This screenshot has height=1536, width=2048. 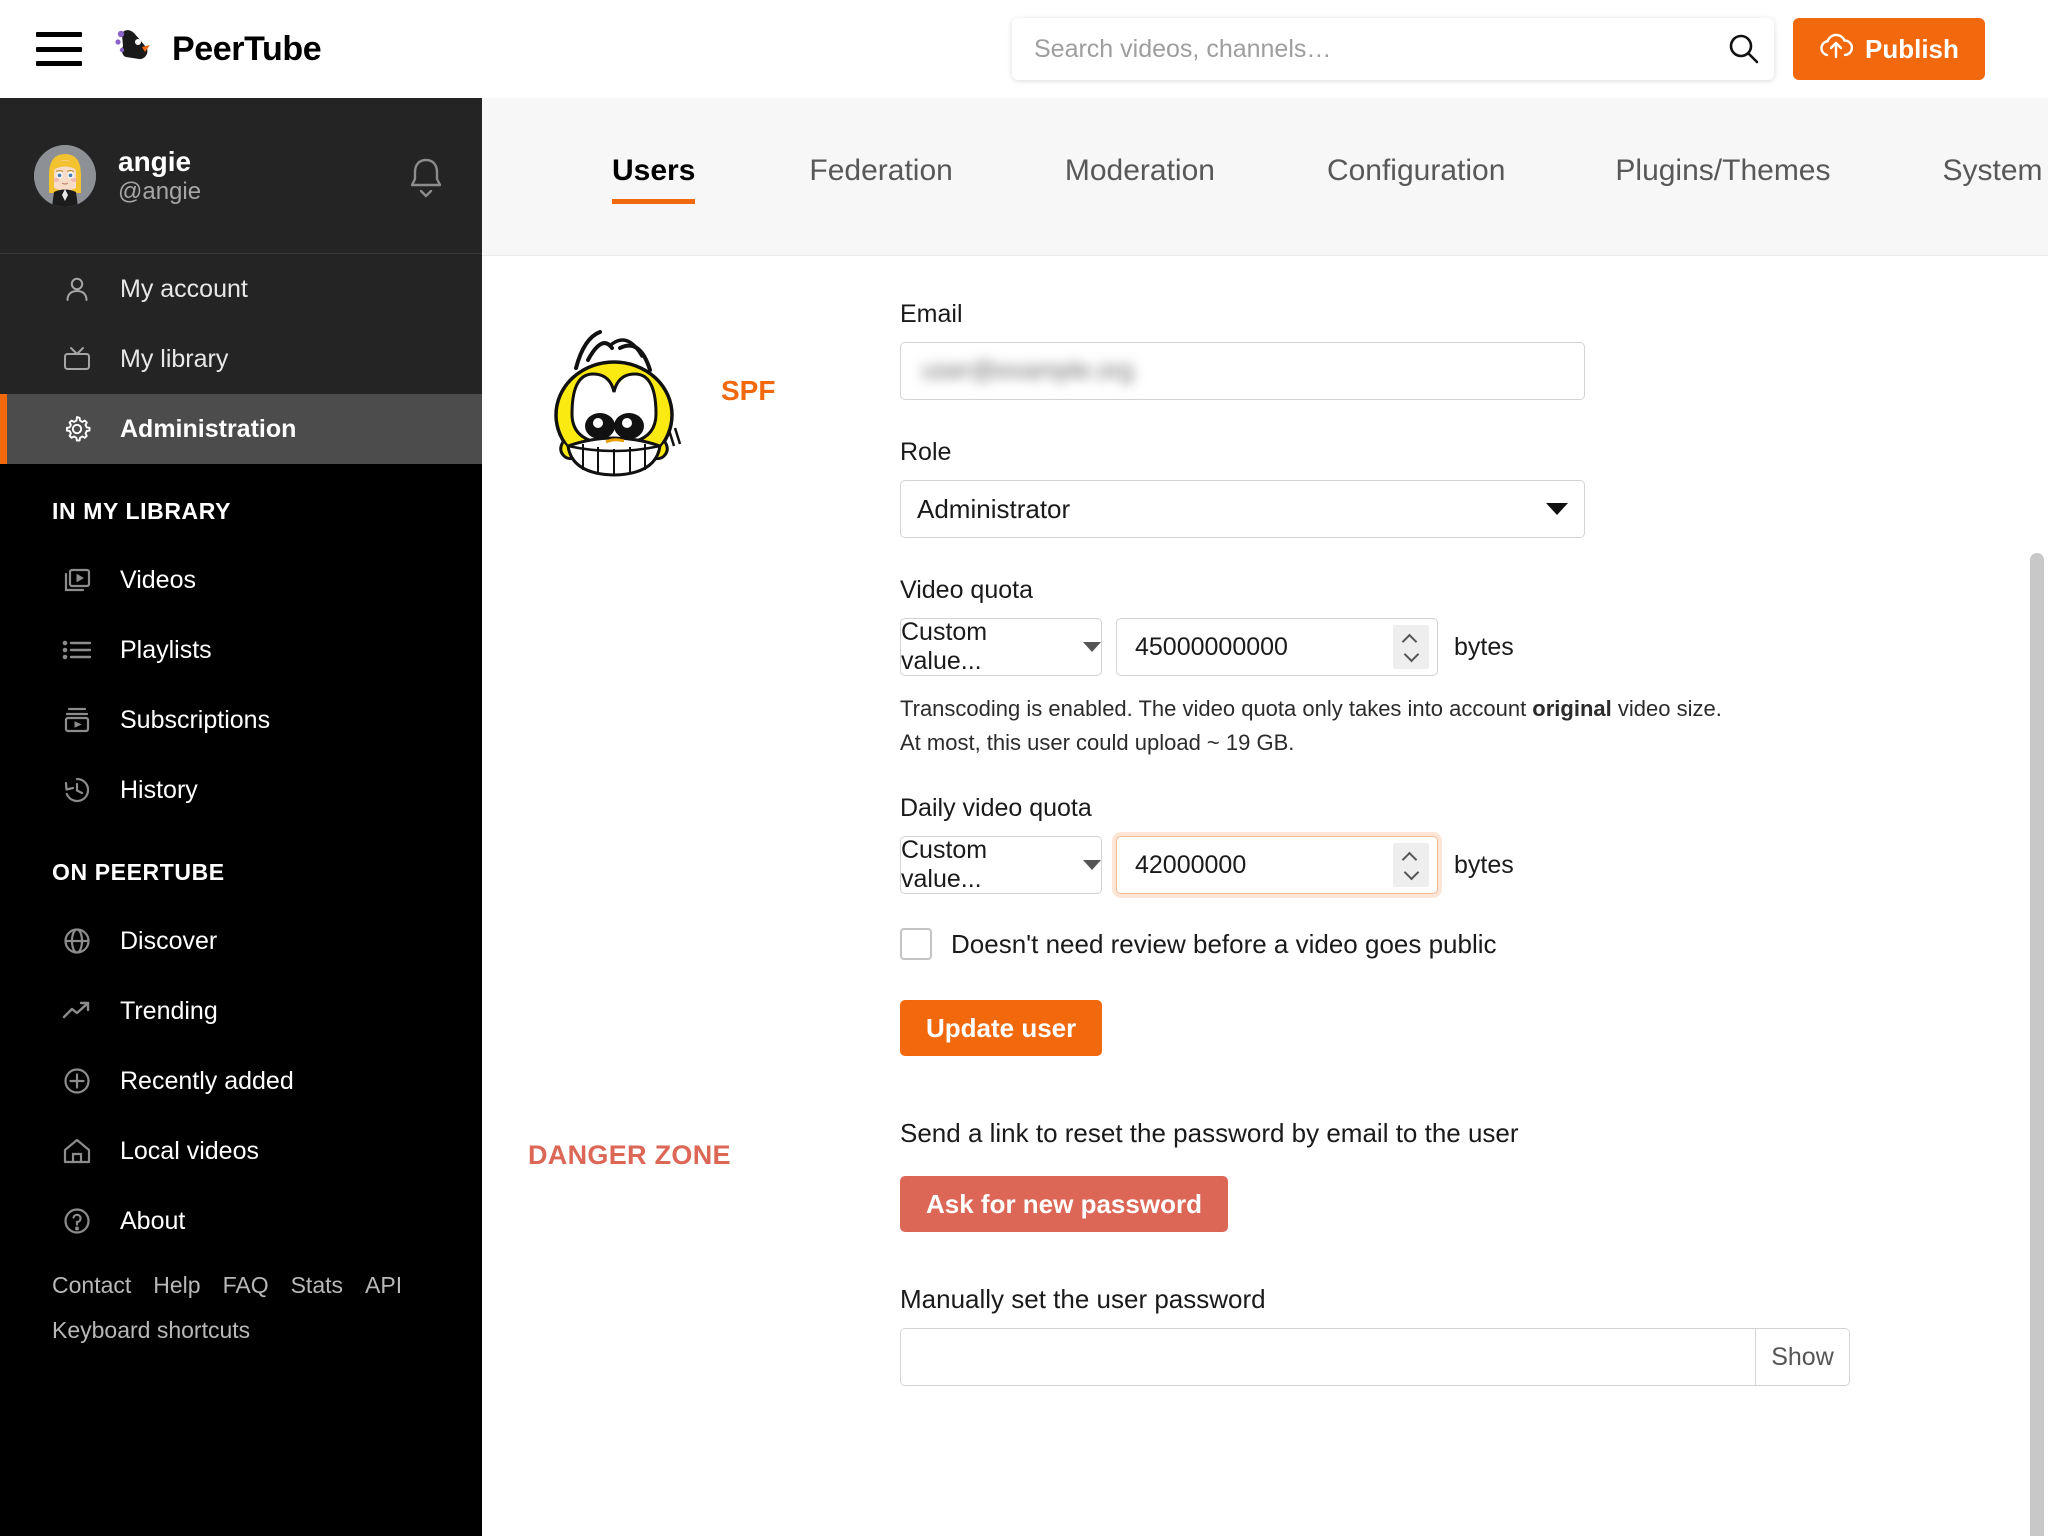 I want to click on update-user-button: Update user, so click(x=1001, y=1028).